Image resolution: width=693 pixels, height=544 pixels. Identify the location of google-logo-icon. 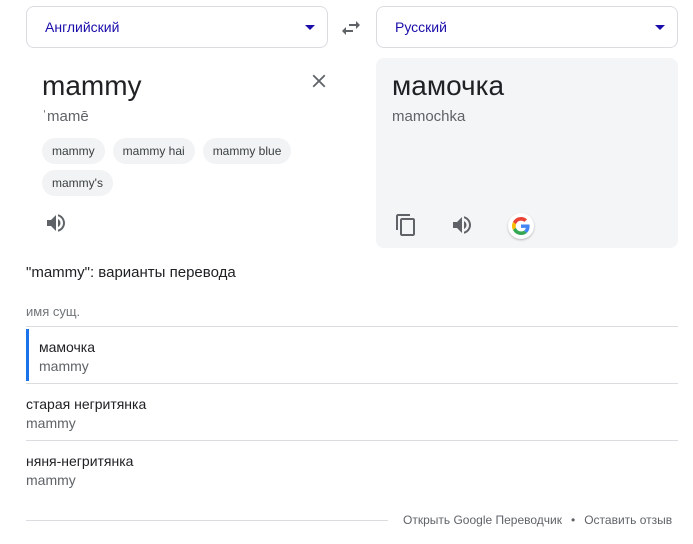
(521, 226).